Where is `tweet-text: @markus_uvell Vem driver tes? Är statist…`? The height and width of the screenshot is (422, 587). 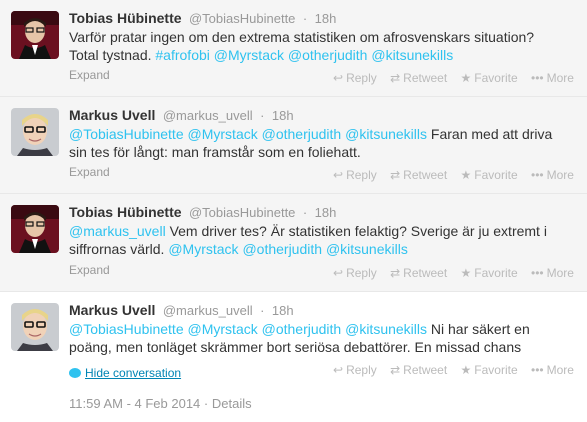 tweet-text: @markus_uvell Vem driver tes? Är statist… is located at coordinates (319, 240).